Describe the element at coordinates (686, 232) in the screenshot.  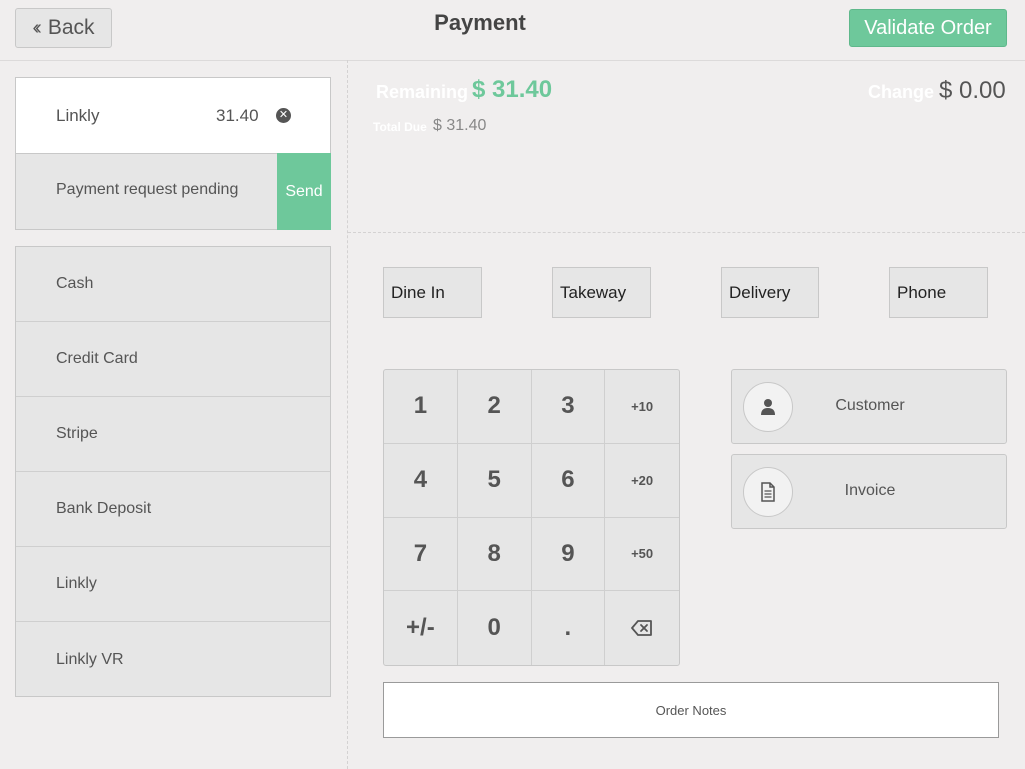
I see `summary-divider` at that location.